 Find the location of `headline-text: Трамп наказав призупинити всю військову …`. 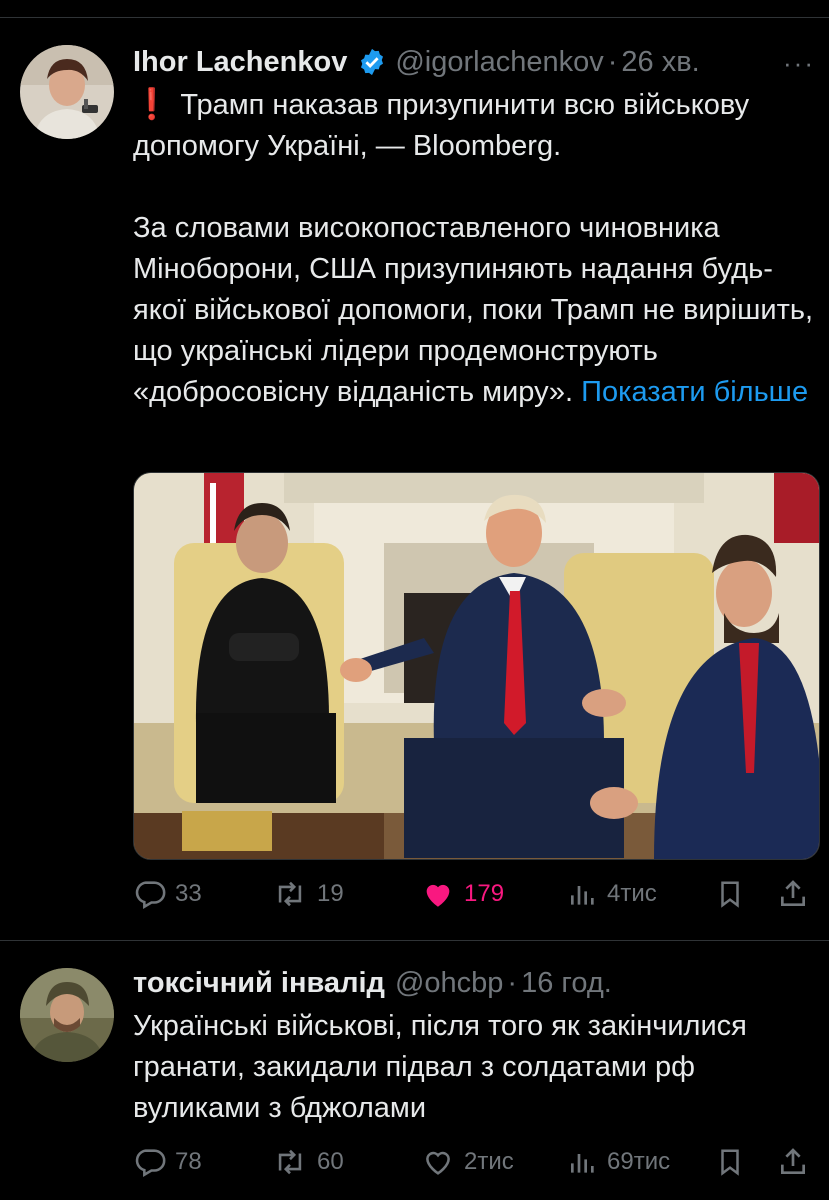

headline-text: Трамп наказав призупинити всю військову … is located at coordinates (441, 125).